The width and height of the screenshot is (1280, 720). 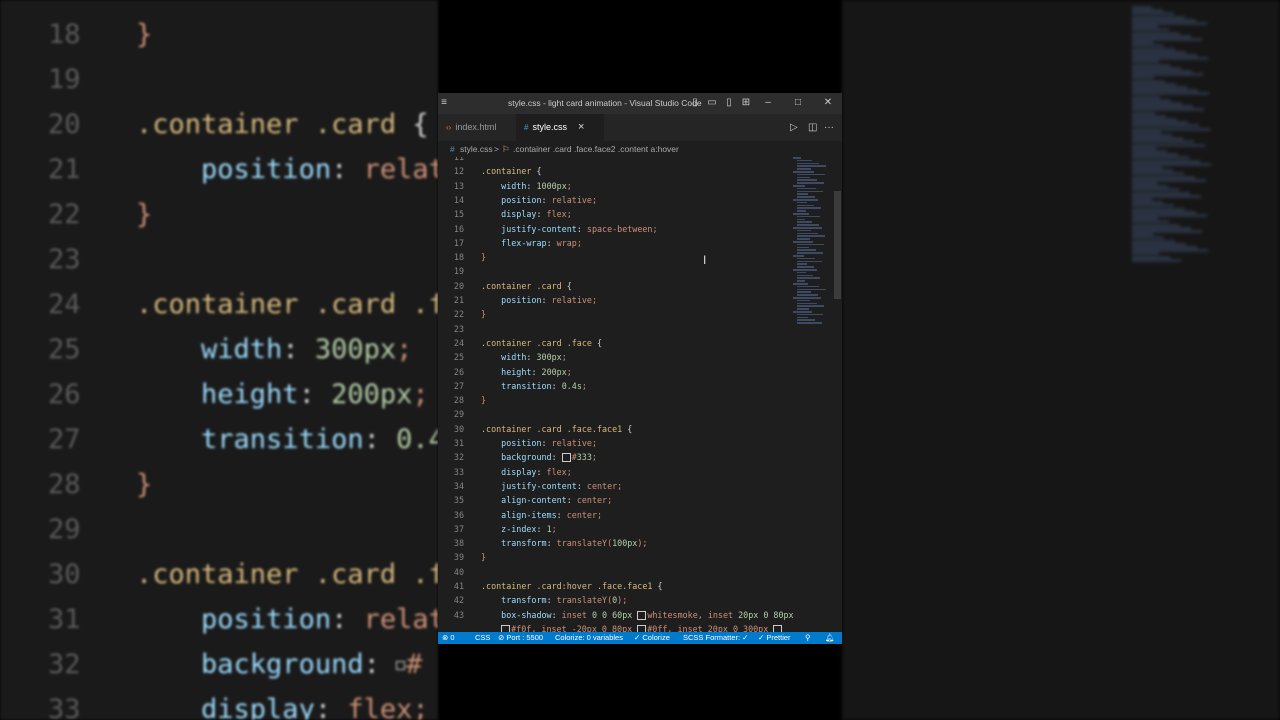 I want to click on code-line: 42 transform: translateY(0);, so click(x=618, y=600).